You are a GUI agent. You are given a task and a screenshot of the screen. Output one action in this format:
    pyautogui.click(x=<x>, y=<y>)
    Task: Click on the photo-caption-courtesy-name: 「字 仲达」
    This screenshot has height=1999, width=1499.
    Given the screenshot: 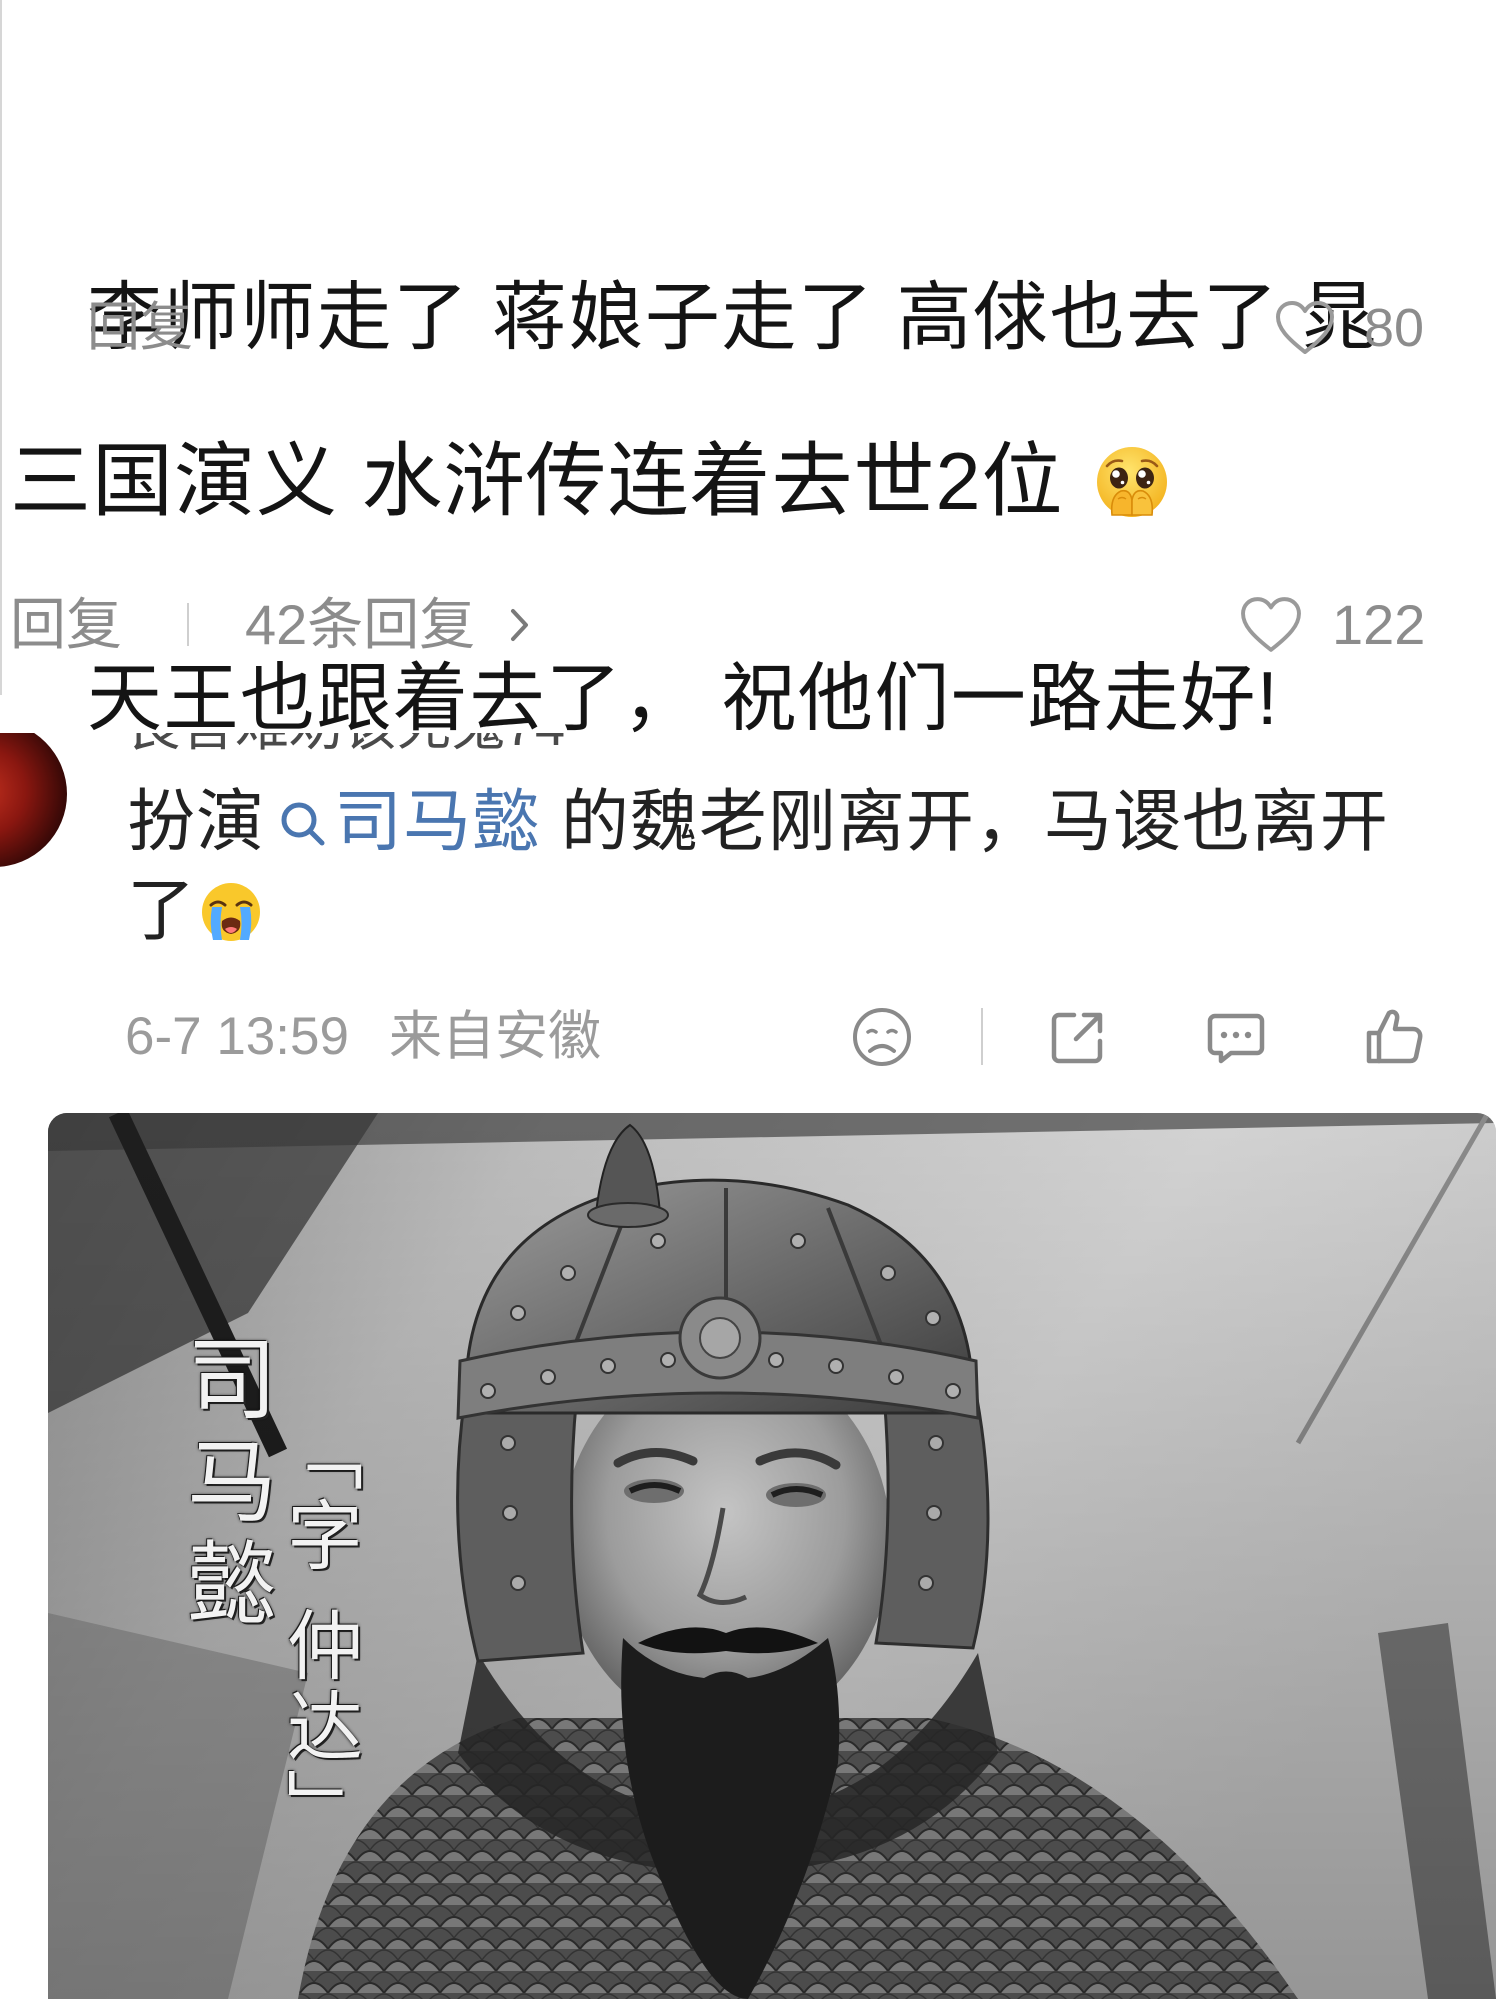 What is the action you would take?
    pyautogui.click(x=318, y=1632)
    